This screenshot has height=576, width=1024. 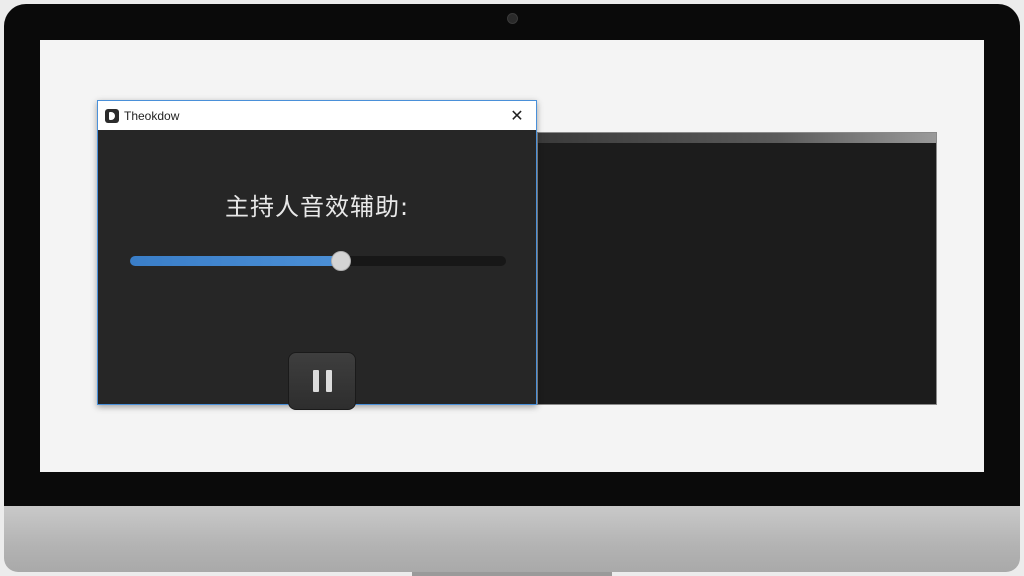 I want to click on page-title: 主持人音效辅助:, so click(x=317, y=207).